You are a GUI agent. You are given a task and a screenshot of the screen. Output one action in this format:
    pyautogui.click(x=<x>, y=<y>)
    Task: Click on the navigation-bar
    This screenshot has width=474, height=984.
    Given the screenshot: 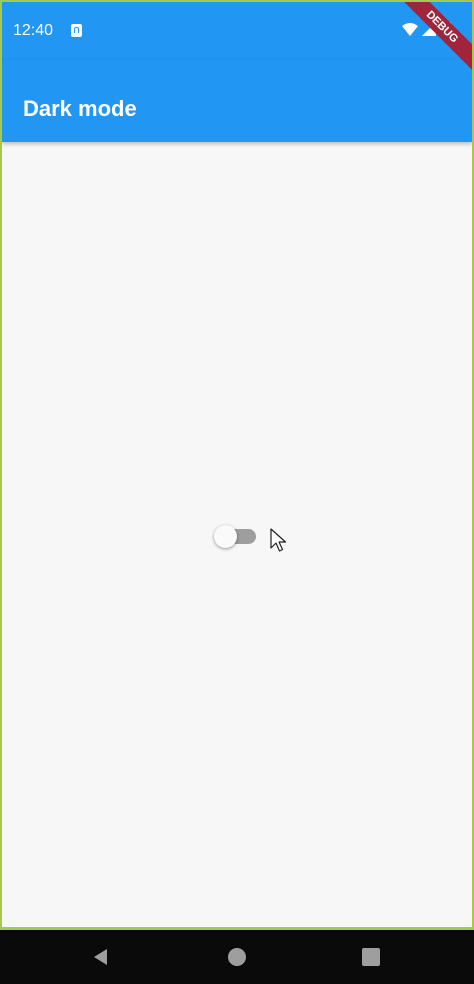 What is the action you would take?
    pyautogui.click(x=237, y=957)
    